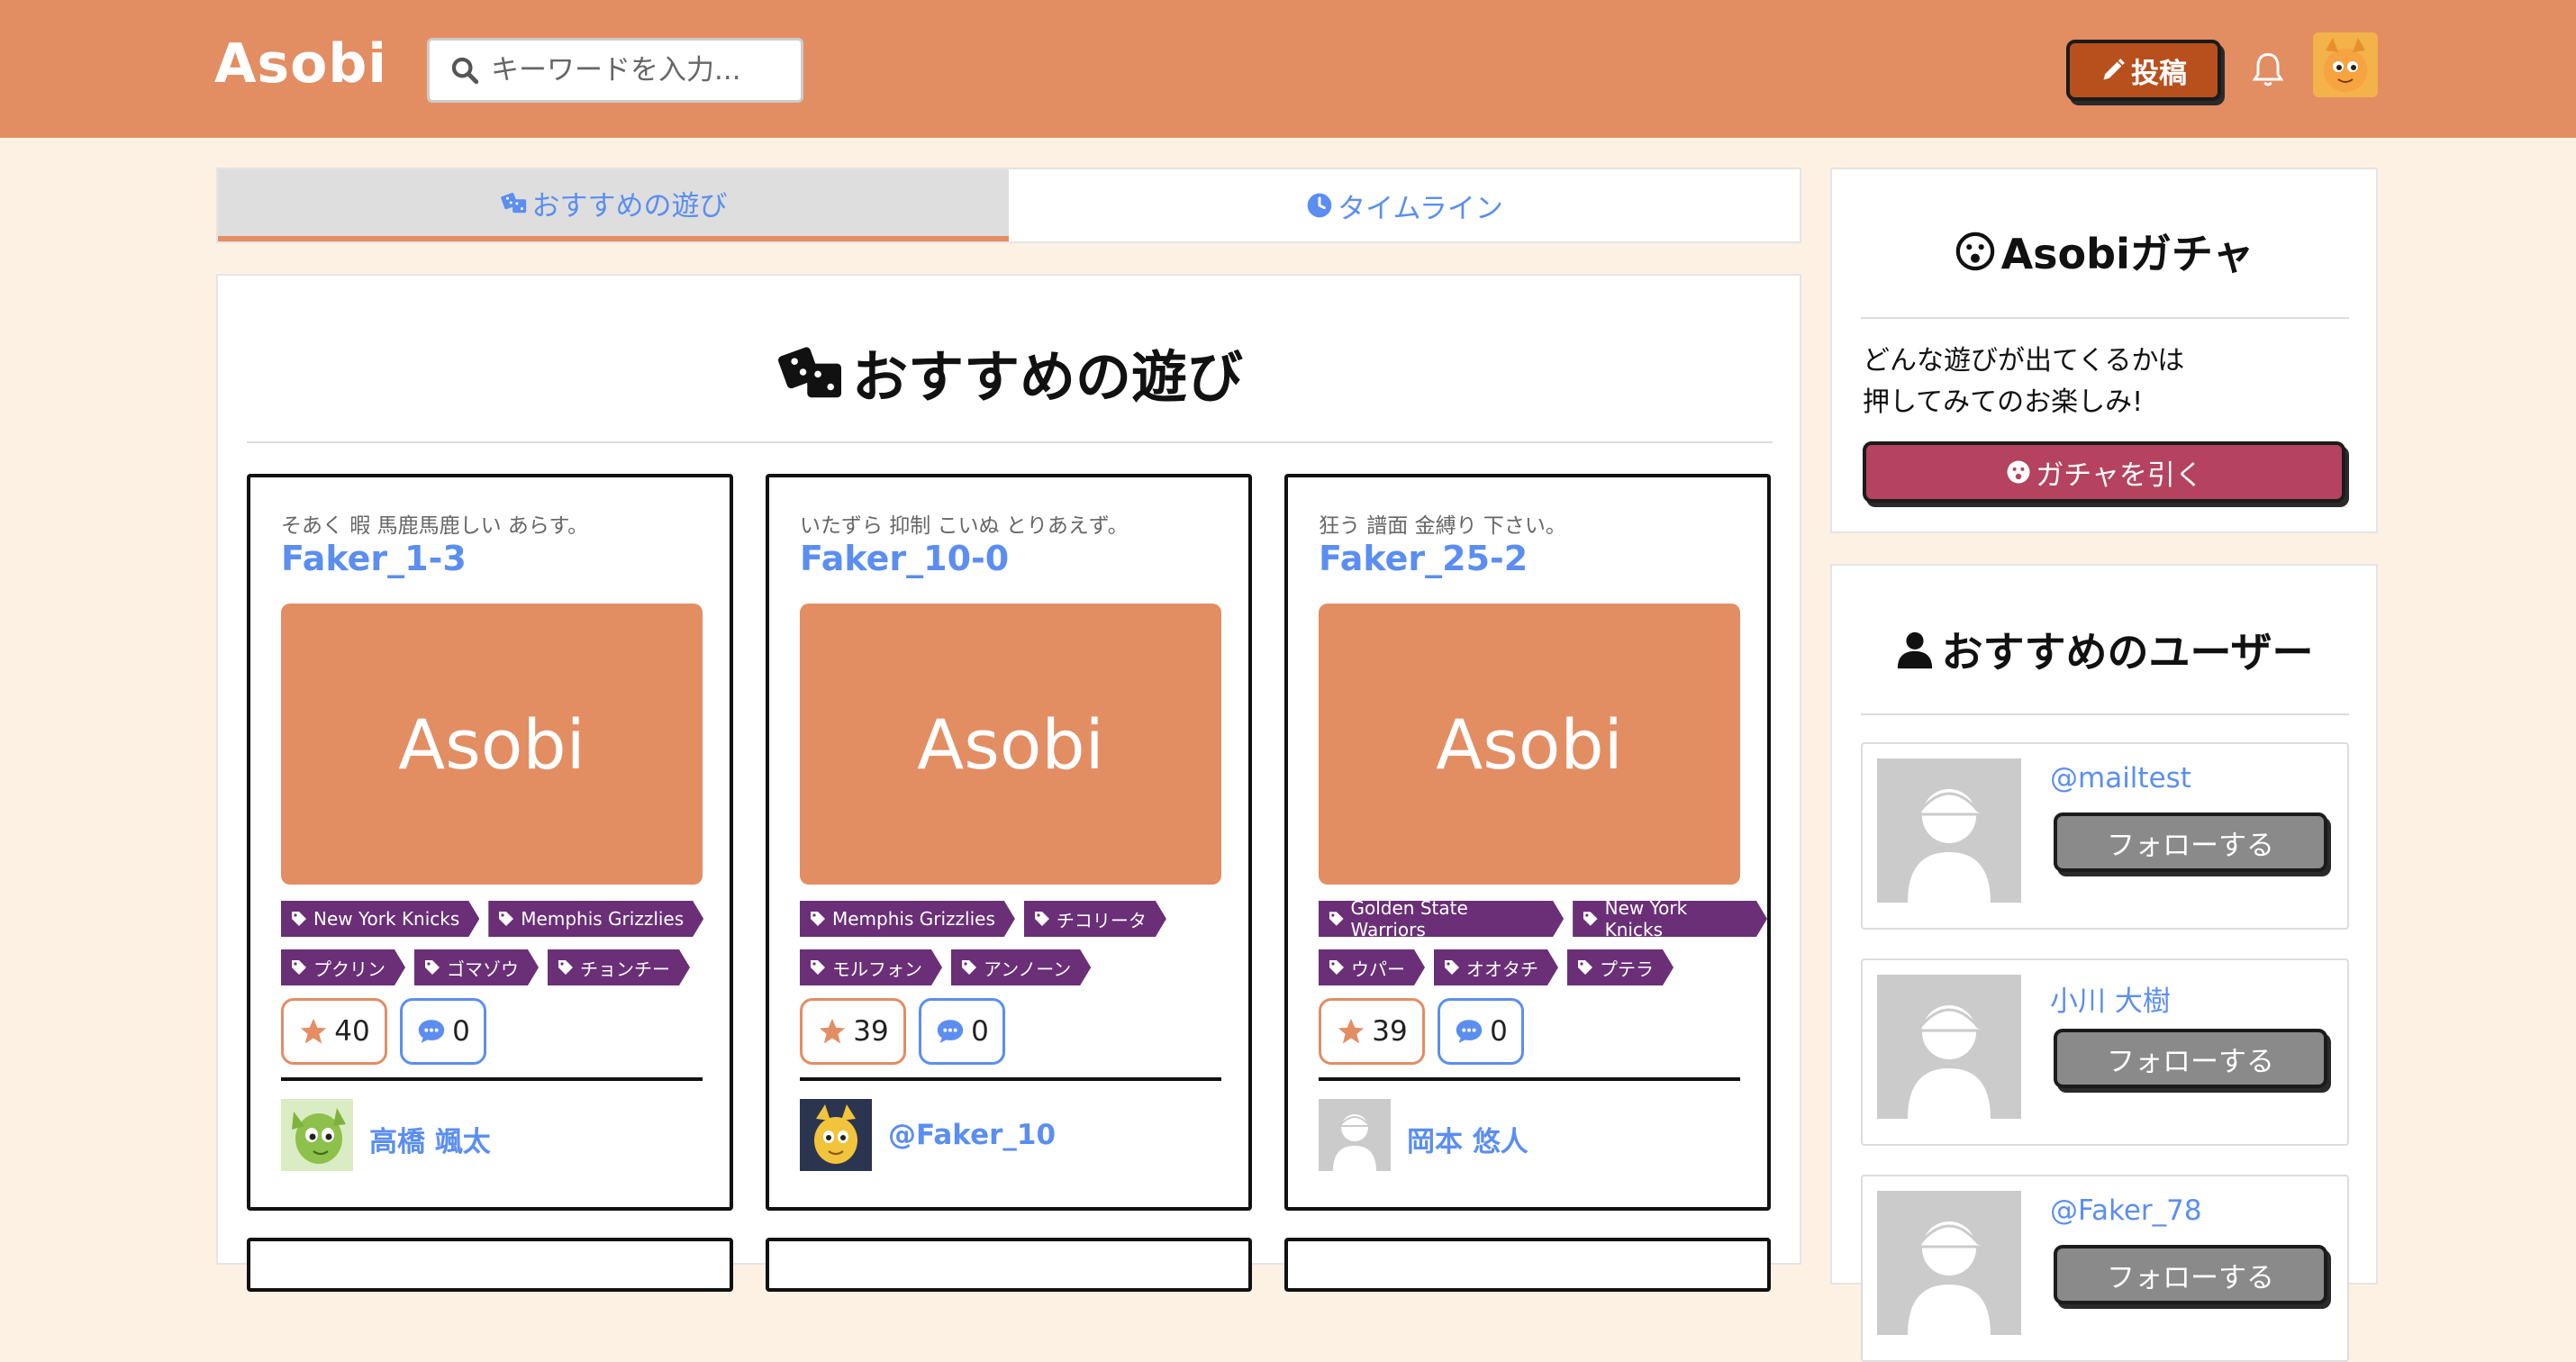 The width and height of the screenshot is (2576, 1362). What do you see at coordinates (1095, 919) in the screenshot?
I see `tag: チコリータ` at bounding box center [1095, 919].